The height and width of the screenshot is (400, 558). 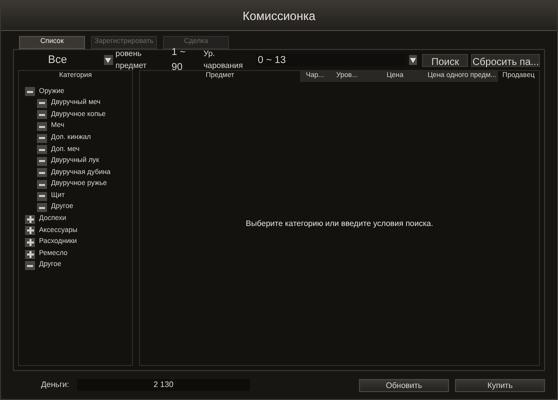 I want to click on level-range: 1 ~ 90, so click(x=179, y=60).